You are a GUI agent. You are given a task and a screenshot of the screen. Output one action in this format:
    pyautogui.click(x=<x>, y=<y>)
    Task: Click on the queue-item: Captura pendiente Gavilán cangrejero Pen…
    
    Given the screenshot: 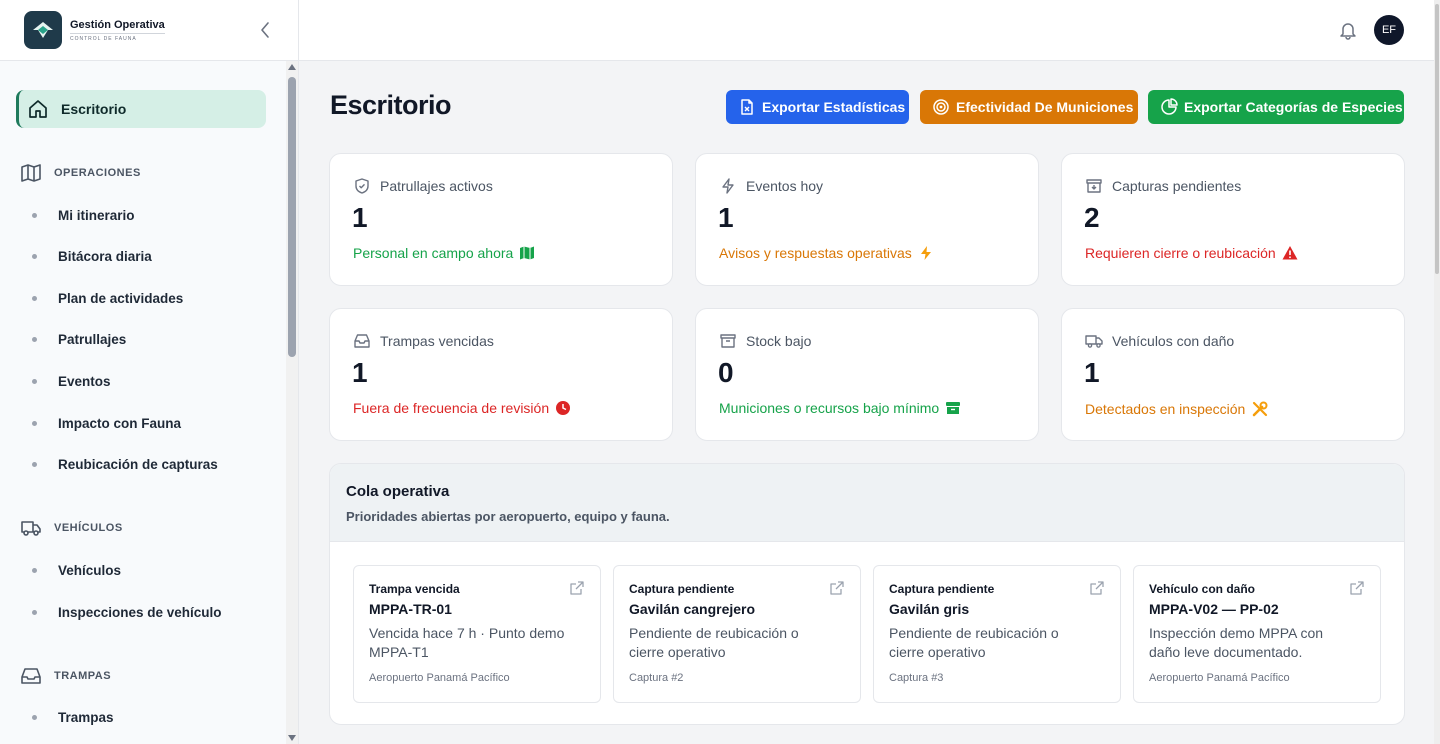 What is the action you would take?
    pyautogui.click(x=737, y=634)
    